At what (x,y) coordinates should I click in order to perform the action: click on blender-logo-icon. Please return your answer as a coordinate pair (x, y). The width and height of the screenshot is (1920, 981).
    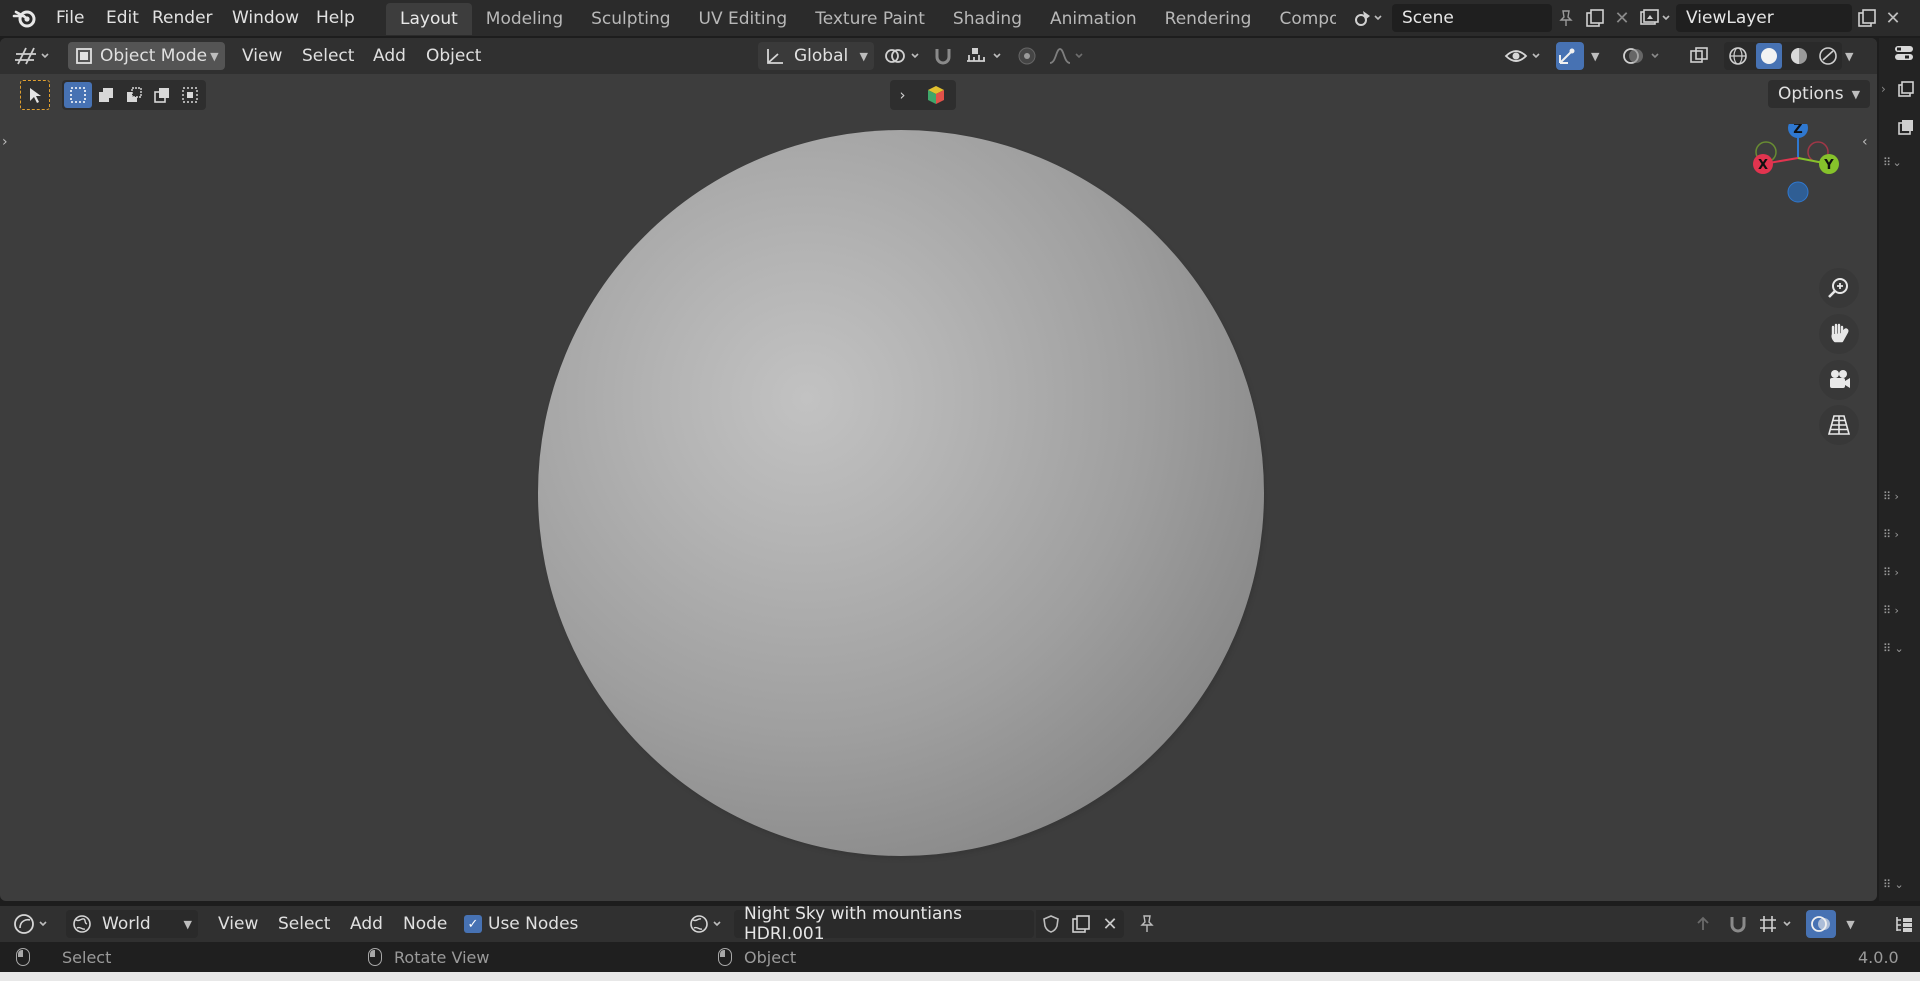
    Looking at the image, I should click on (25, 18).